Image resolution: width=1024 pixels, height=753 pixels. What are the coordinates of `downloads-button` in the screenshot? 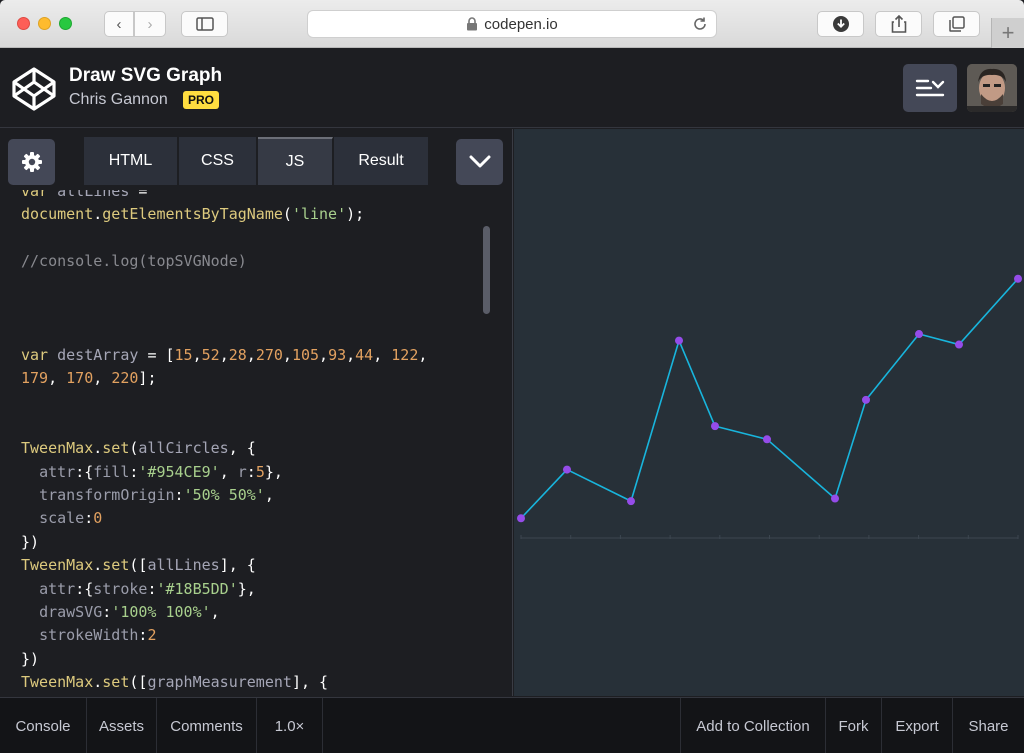 It's located at (840, 24).